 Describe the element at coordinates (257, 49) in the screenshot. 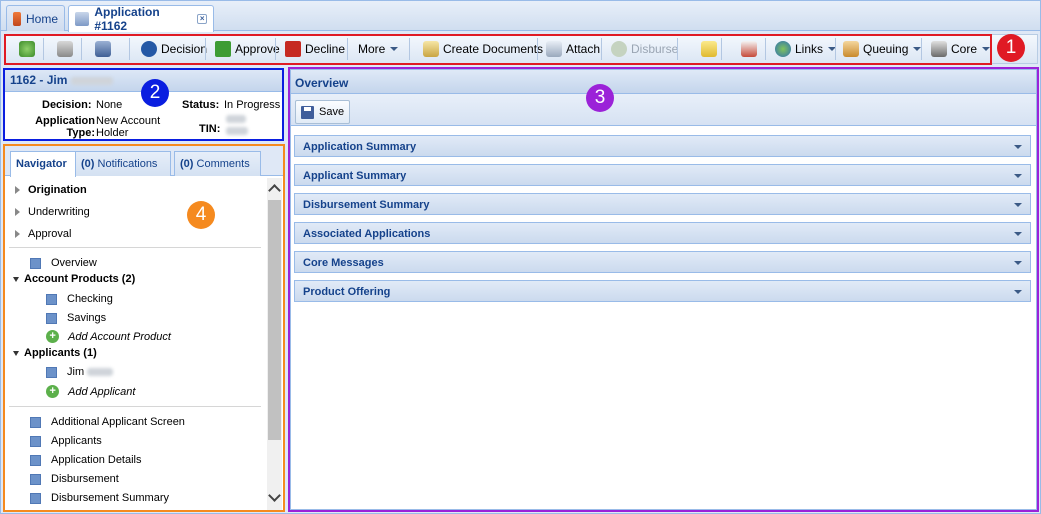

I see `approve-label: Approve` at that location.